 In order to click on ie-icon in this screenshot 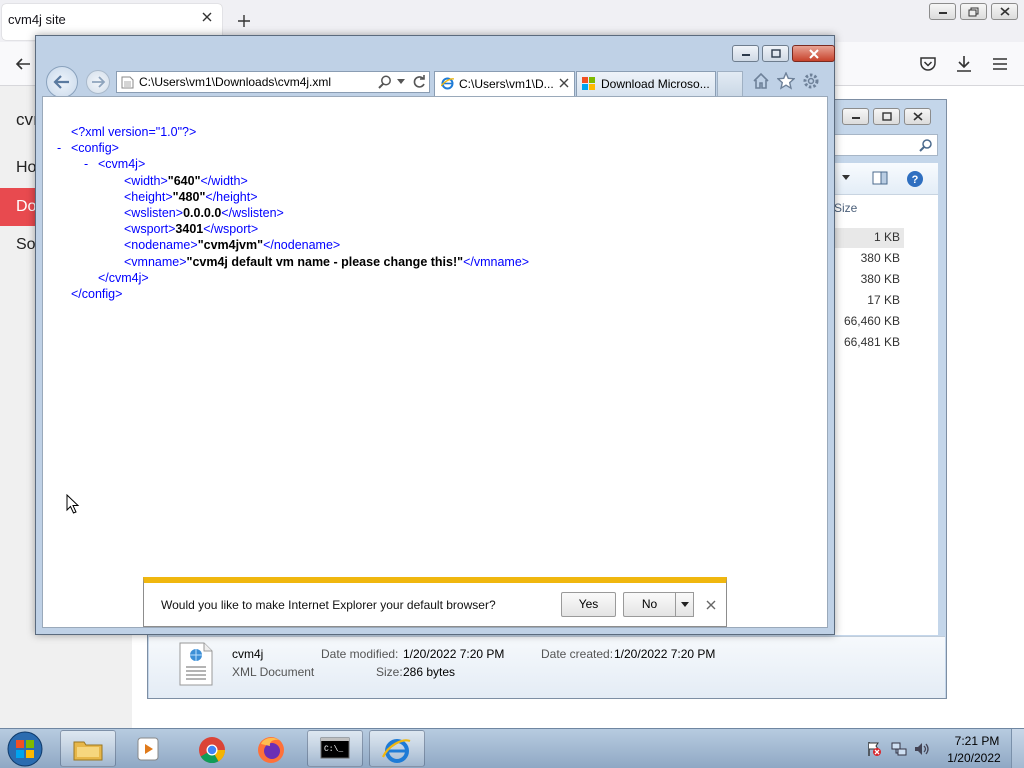, I will do `click(447, 83)`.